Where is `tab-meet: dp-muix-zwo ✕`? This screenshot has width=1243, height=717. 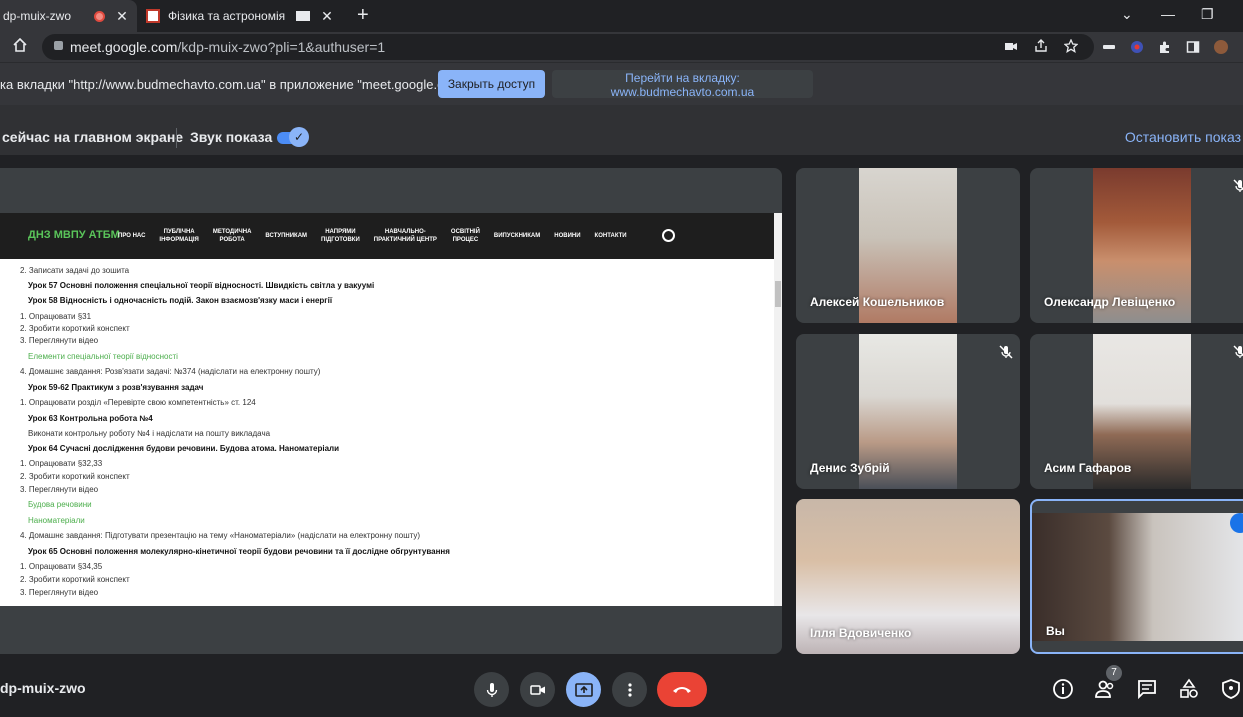
tab-meet: dp-muix-zwo ✕ is located at coordinates (68, 16).